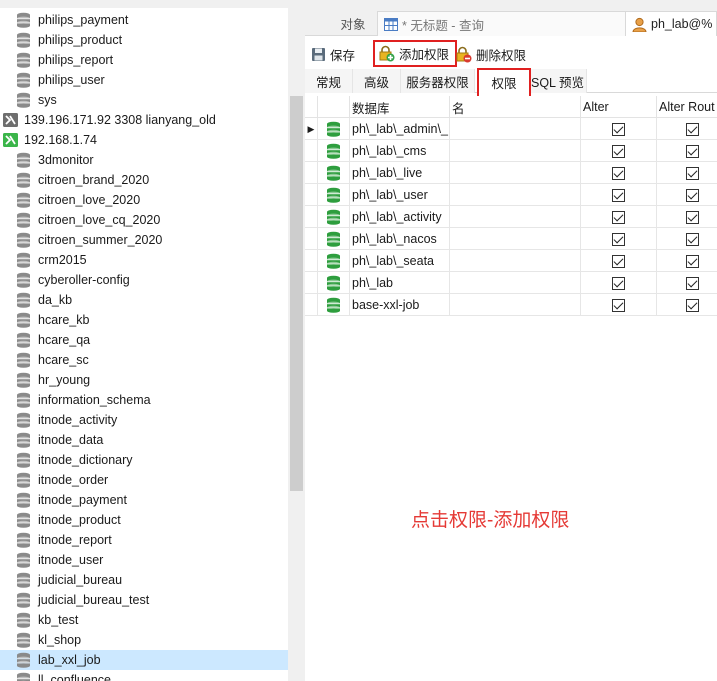  Describe the element at coordinates (619, 107) in the screenshot. I see `header-alter: Alter` at that location.